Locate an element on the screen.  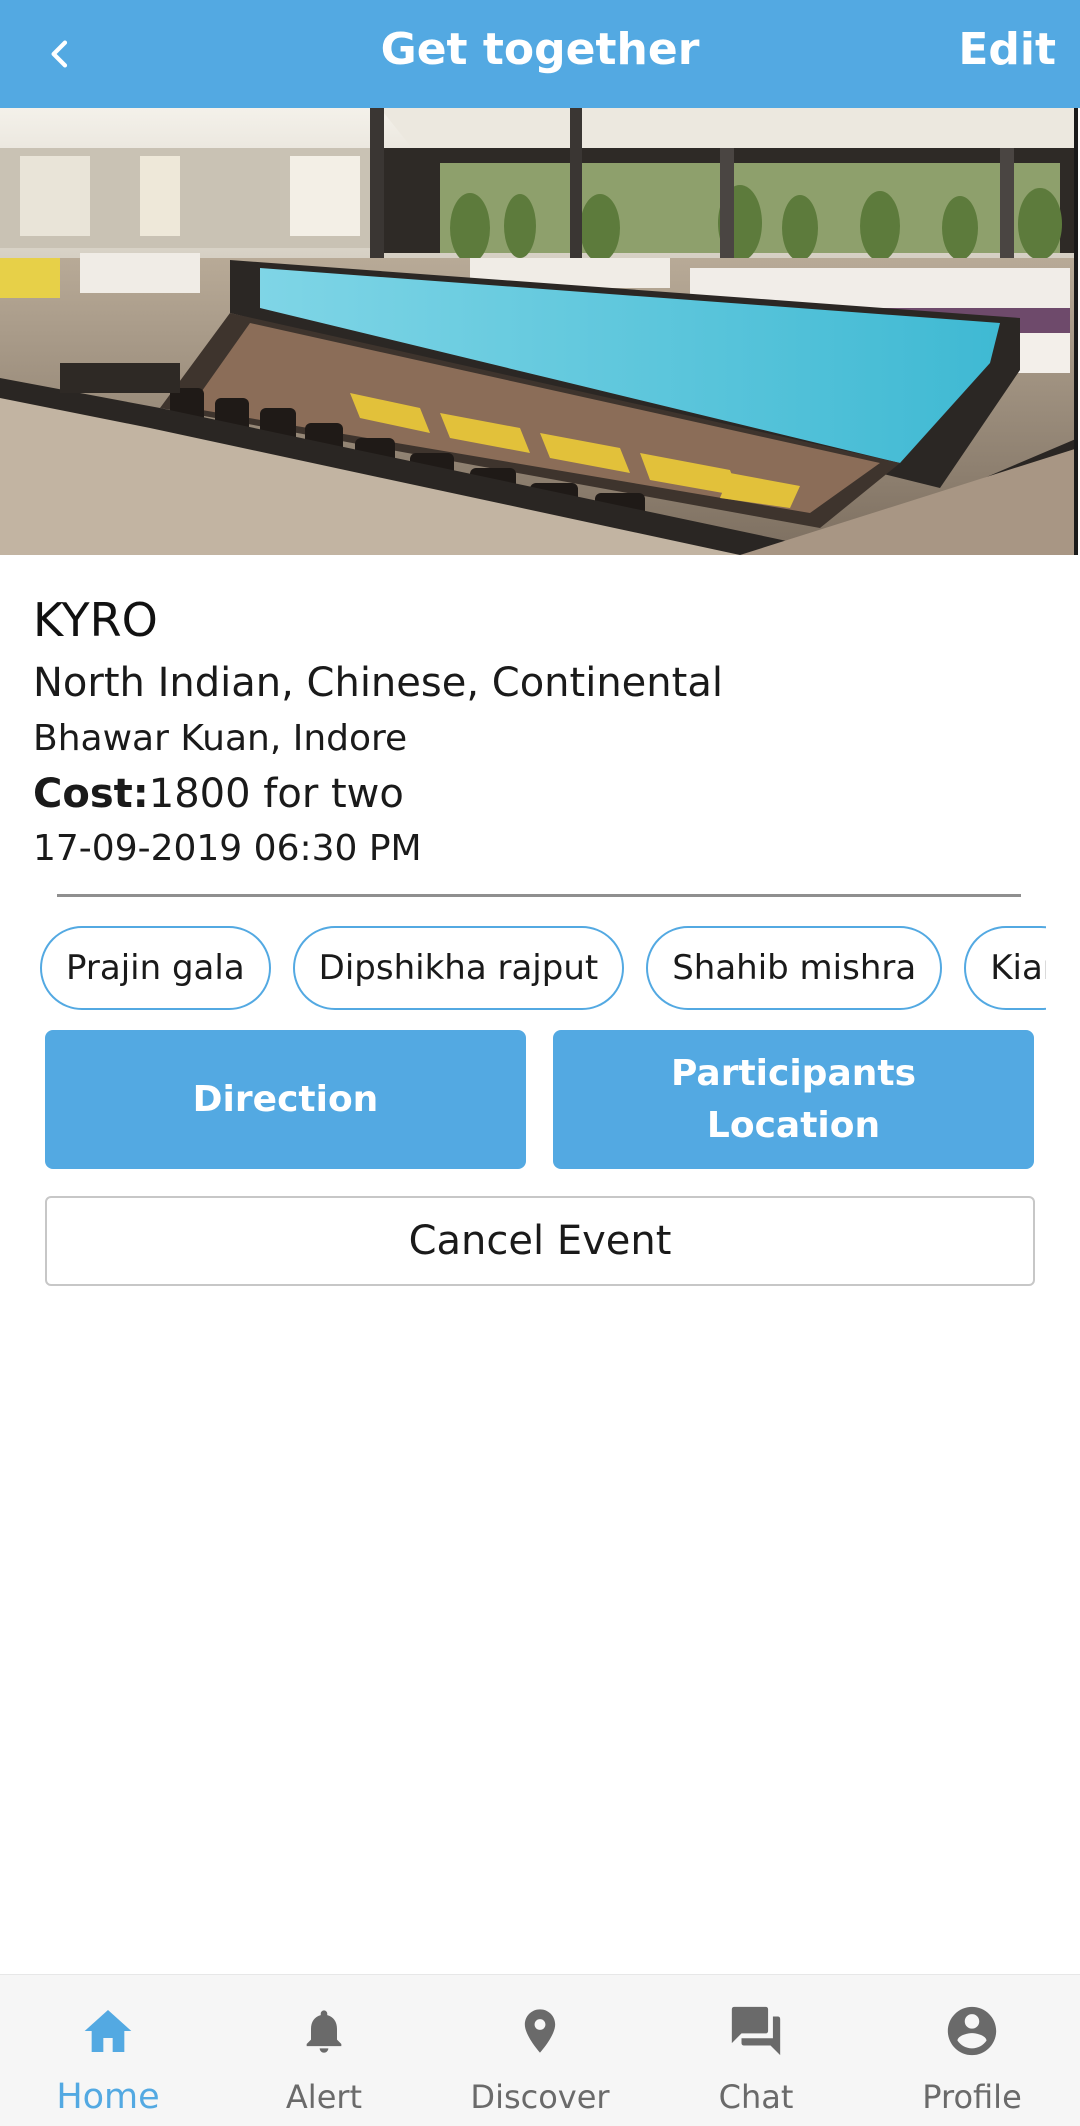
cost-line: Cost:1800 for two is located at coordinates (533, 794).